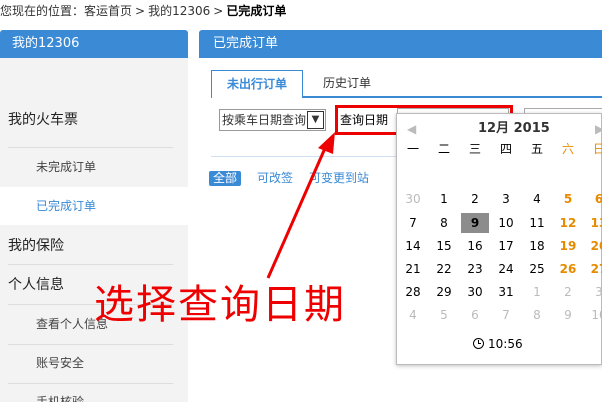  I want to click on annotation-text: 选择查询日期, so click(220, 305).